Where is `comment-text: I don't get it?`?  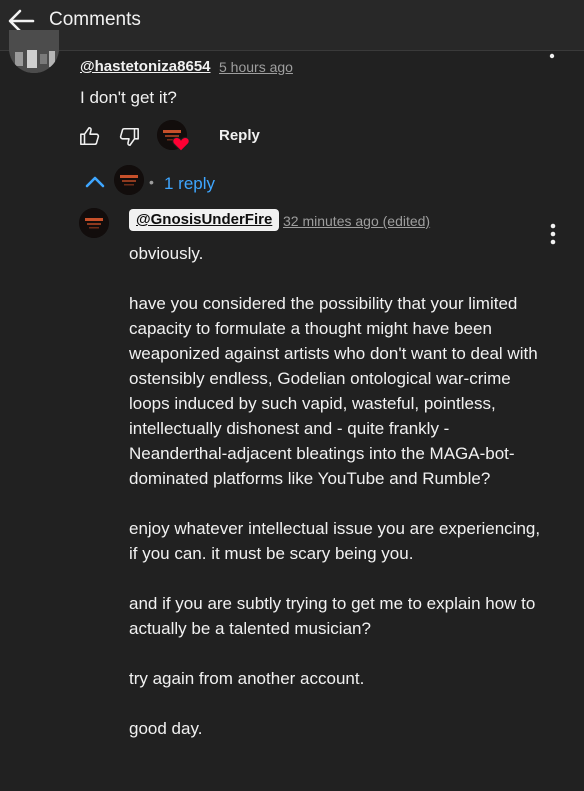
comment-text: I don't get it? is located at coordinates (128, 97).